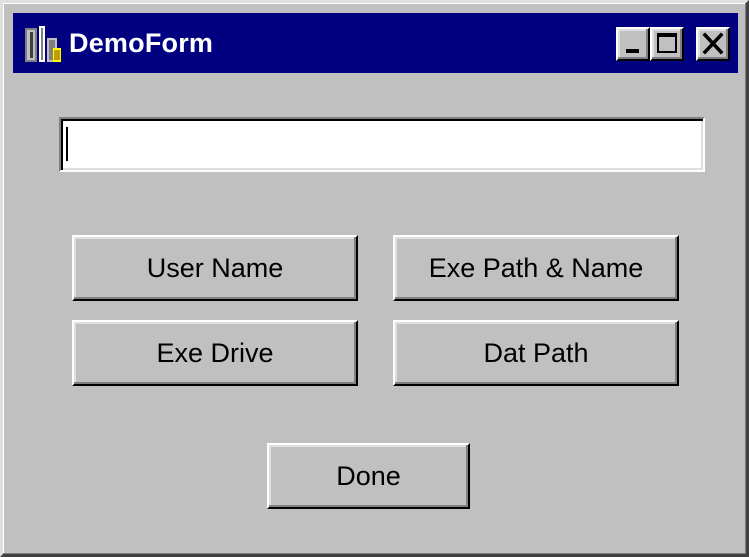 This screenshot has height=557, width=749. I want to click on exe-drive-button: Exe Drive, so click(215, 353).